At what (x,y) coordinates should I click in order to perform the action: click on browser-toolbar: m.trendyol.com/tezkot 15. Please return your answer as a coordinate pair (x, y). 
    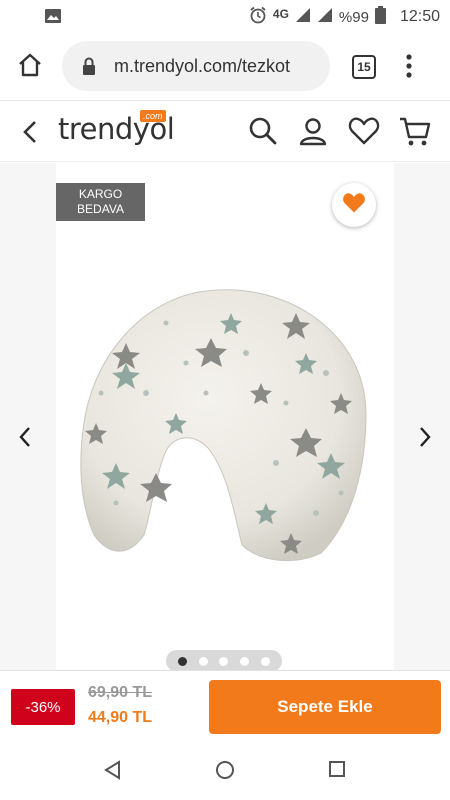
    Looking at the image, I should click on (225, 67).